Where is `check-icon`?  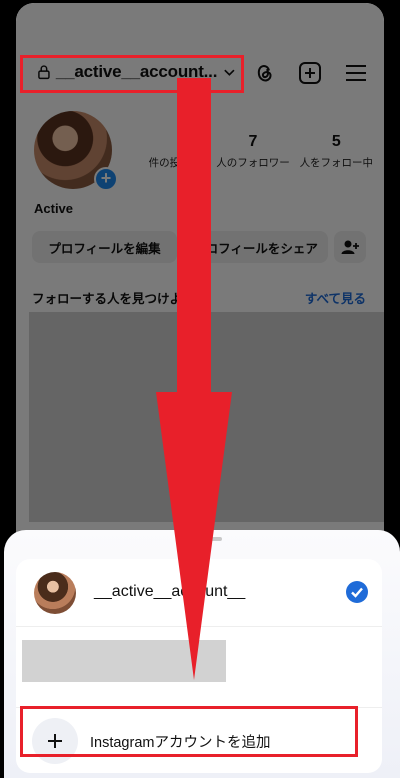
check-icon is located at coordinates (357, 592).